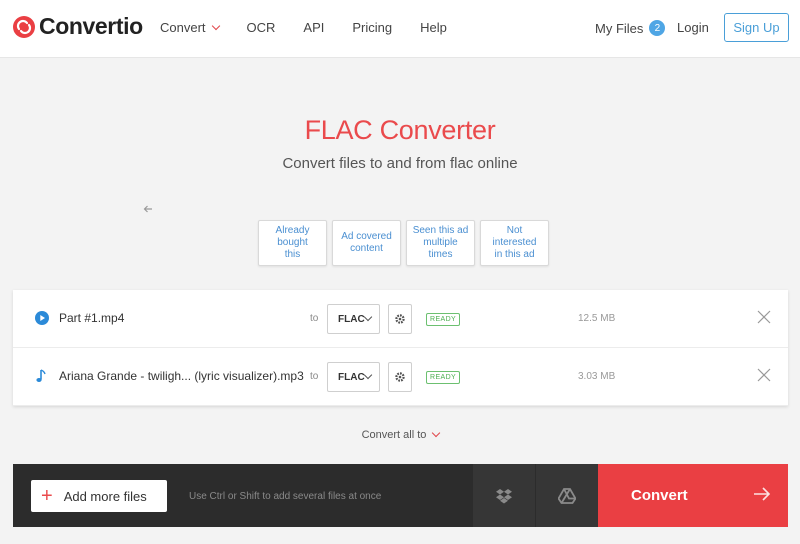  Describe the element at coordinates (183, 27) in the screenshot. I see `nav-convert-label: Convert` at that location.